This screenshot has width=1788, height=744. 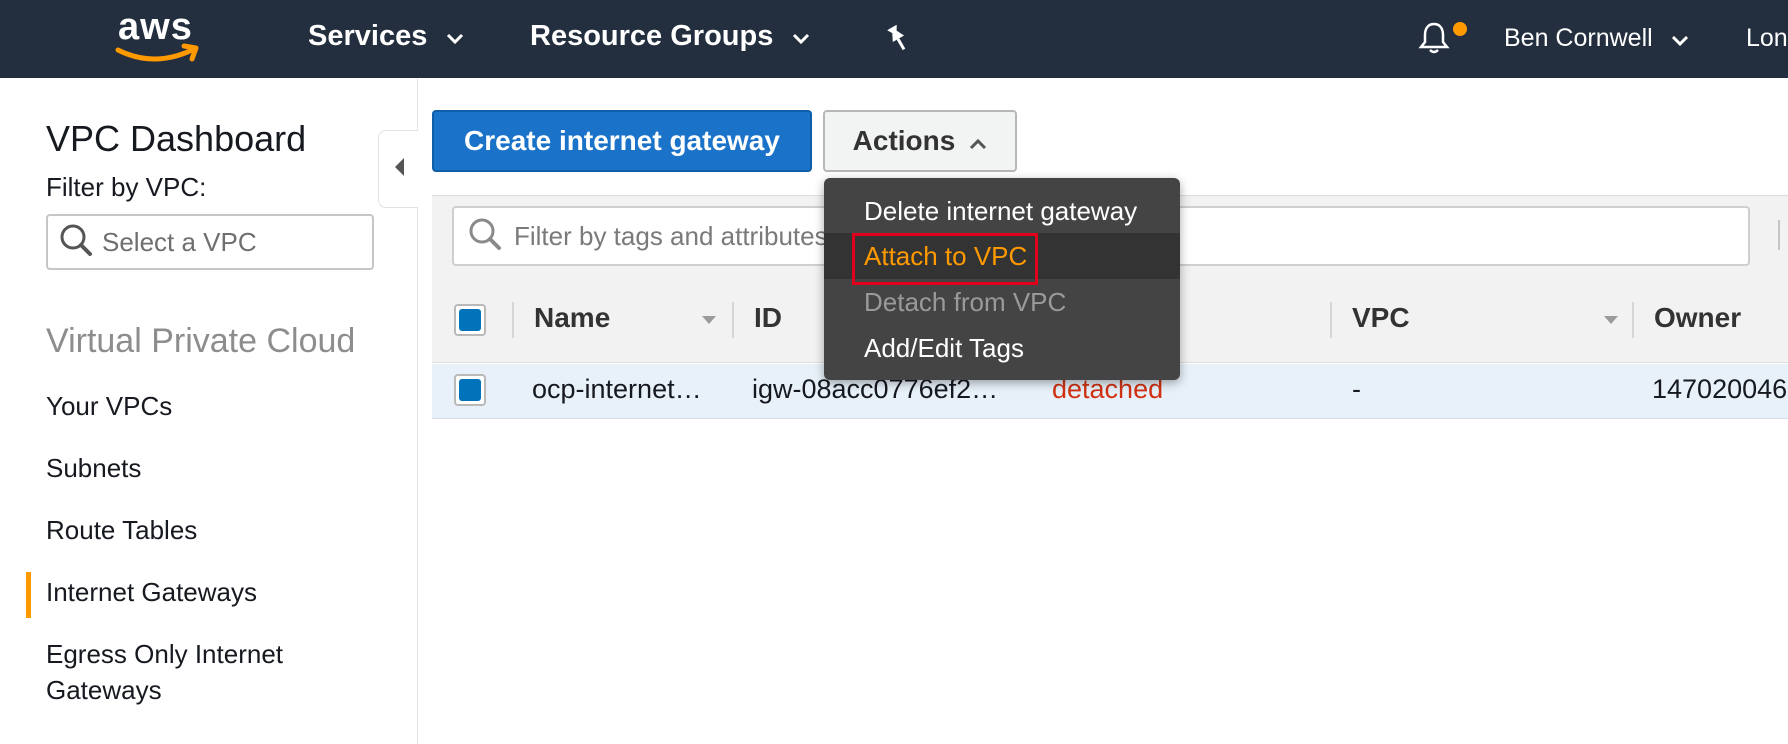 What do you see at coordinates (1578, 38) in the screenshot?
I see `user-name: Ben Cornwell` at bounding box center [1578, 38].